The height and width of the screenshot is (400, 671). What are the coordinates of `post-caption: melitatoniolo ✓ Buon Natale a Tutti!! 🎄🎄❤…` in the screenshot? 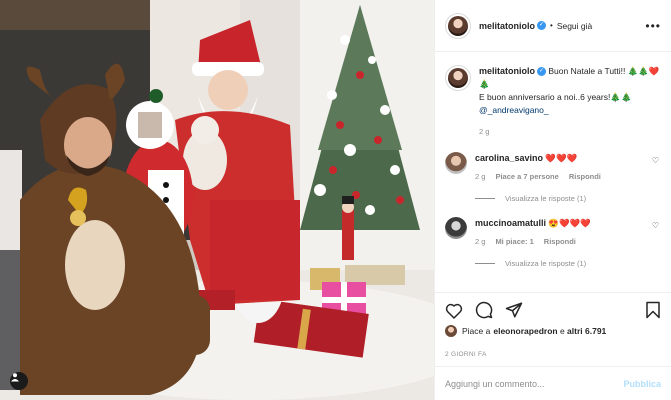 It's located at (553, 101).